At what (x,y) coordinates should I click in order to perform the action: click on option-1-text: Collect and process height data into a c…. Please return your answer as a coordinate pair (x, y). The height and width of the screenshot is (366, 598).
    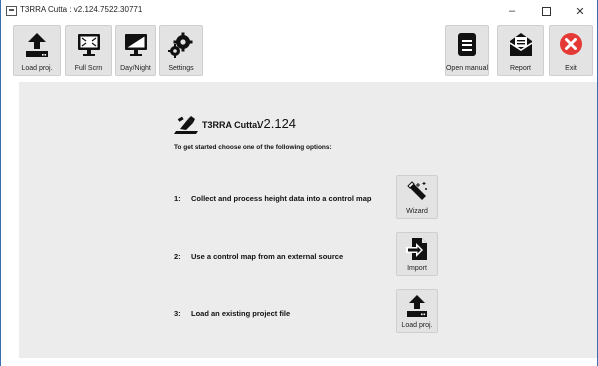
    Looking at the image, I should click on (281, 198).